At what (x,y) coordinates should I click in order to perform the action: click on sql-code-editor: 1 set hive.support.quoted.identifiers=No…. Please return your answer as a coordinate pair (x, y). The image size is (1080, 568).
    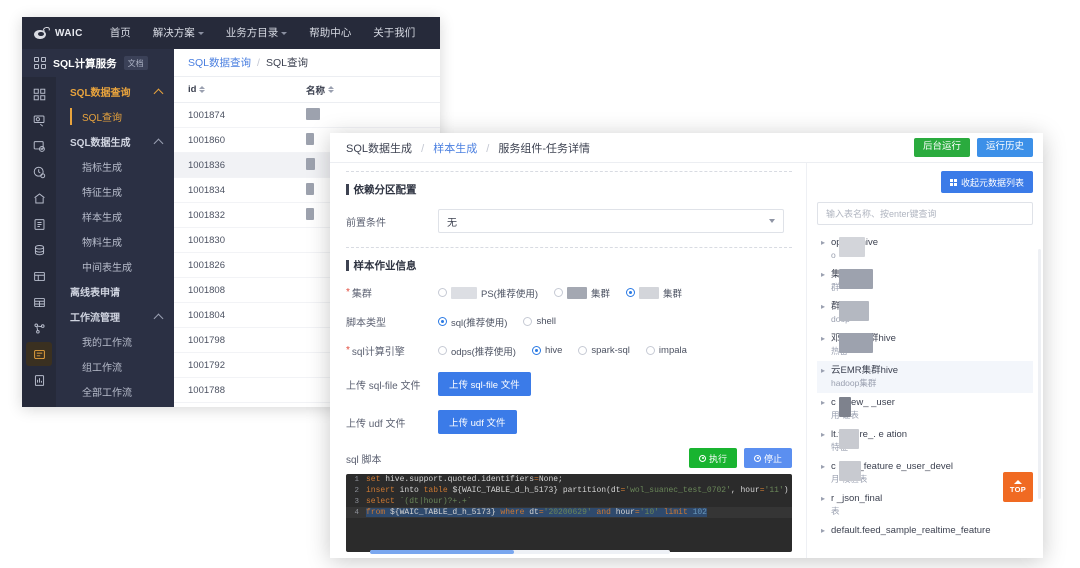
    Looking at the image, I should click on (569, 513).